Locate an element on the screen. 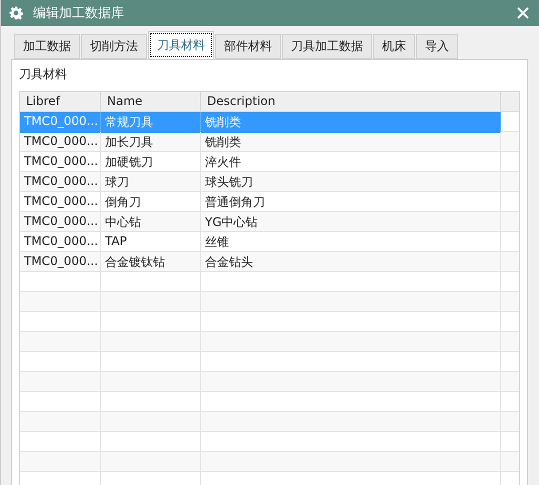 Image resolution: width=539 pixels, height=485 pixels. tab: 导入 is located at coordinates (437, 46).